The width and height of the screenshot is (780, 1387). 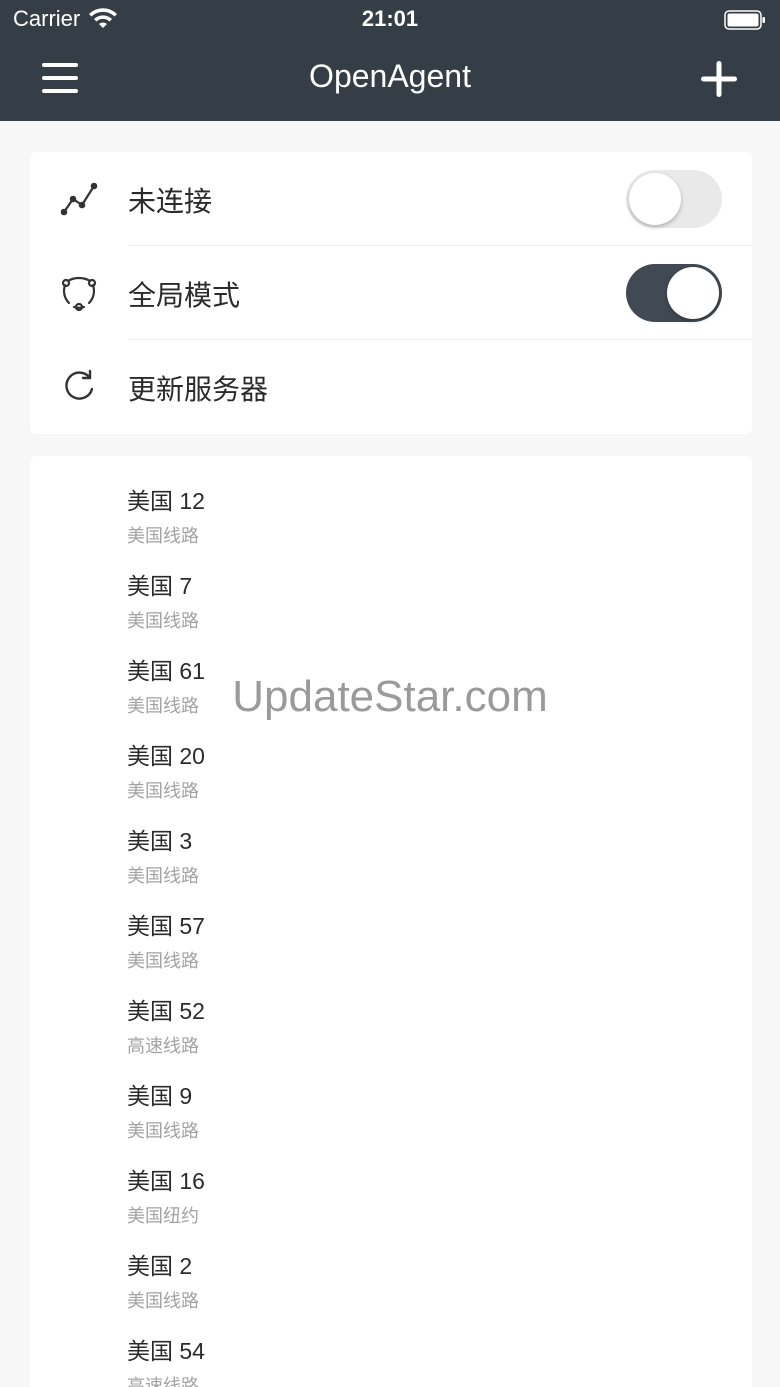 I want to click on connection-toggle, so click(x=674, y=199).